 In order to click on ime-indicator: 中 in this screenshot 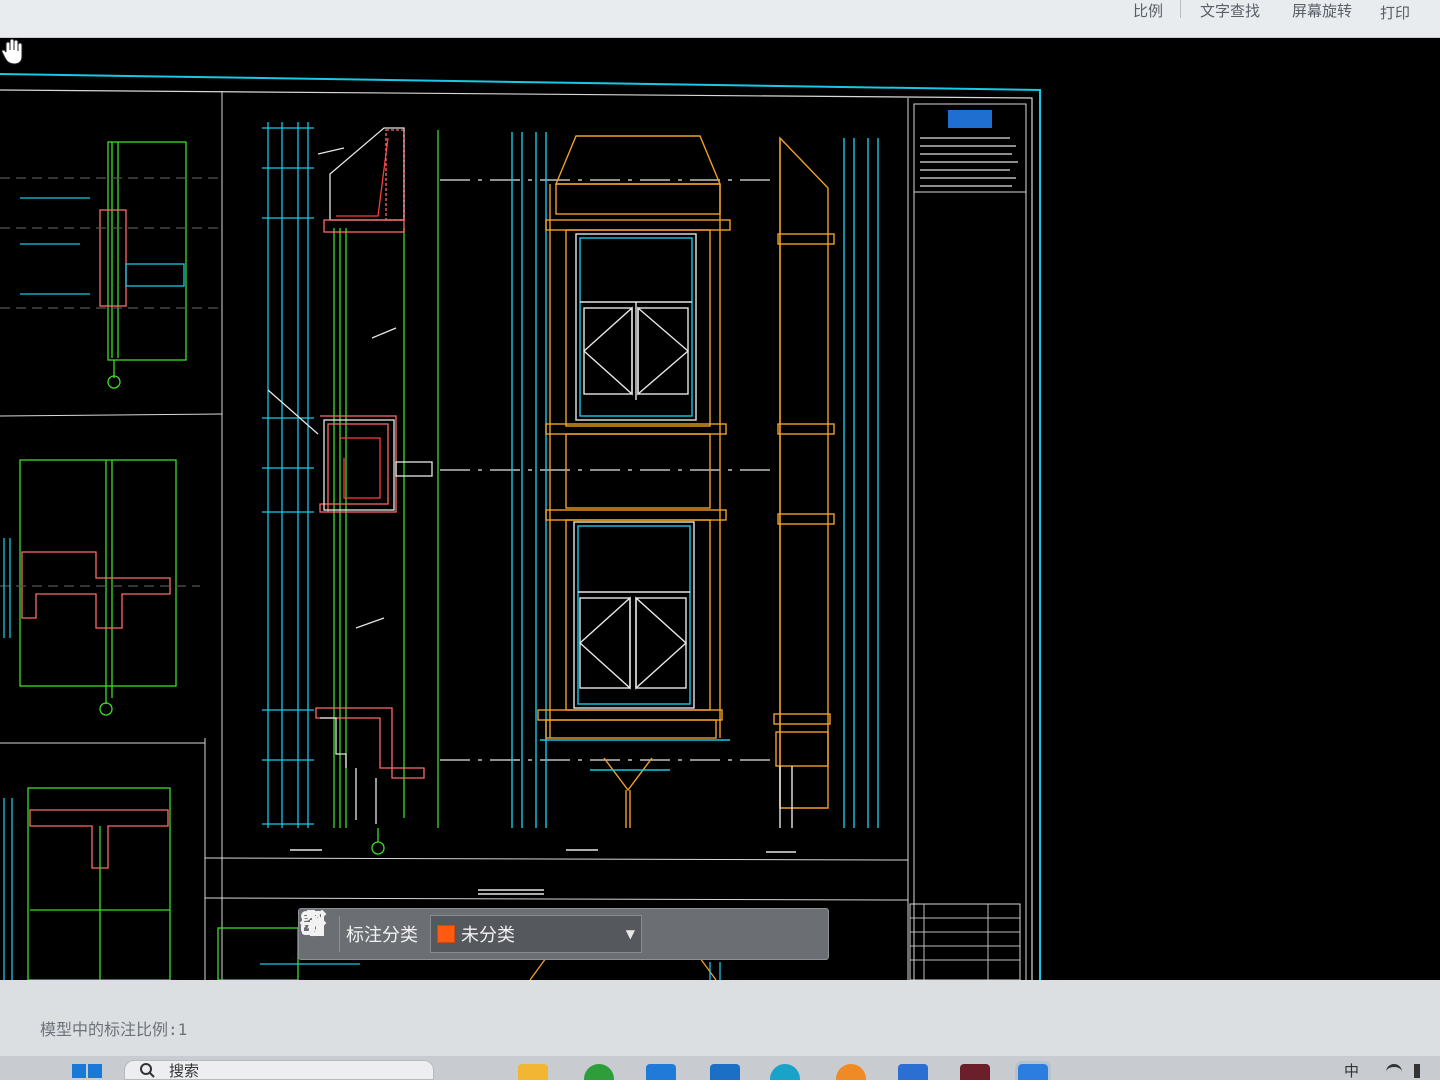, I will do `click(1351, 1070)`.